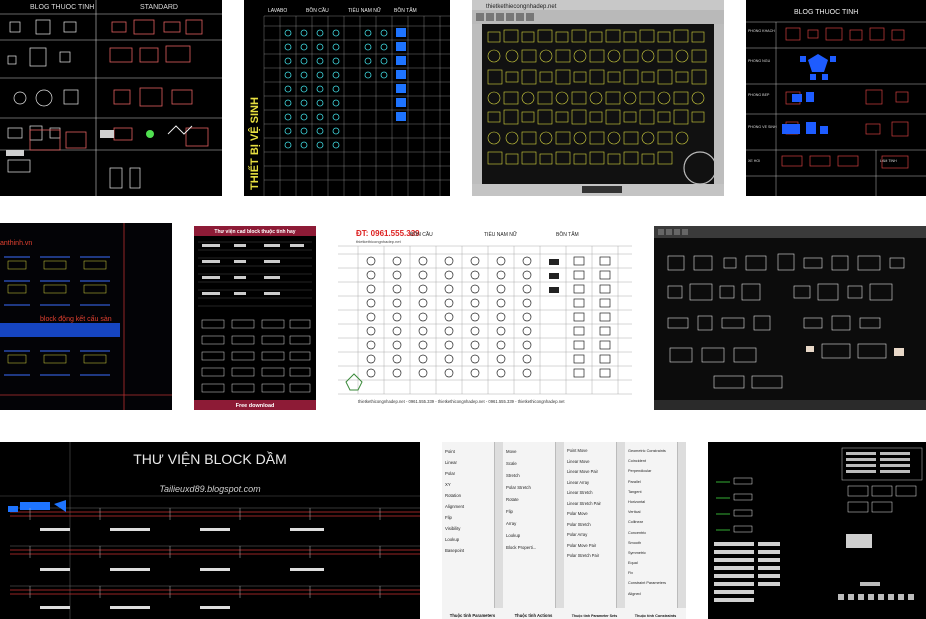 This screenshot has height=619, width=926. Describe the element at coordinates (76, 318) in the screenshot. I see `tile5-caption: block động kết cấu sàn` at that location.